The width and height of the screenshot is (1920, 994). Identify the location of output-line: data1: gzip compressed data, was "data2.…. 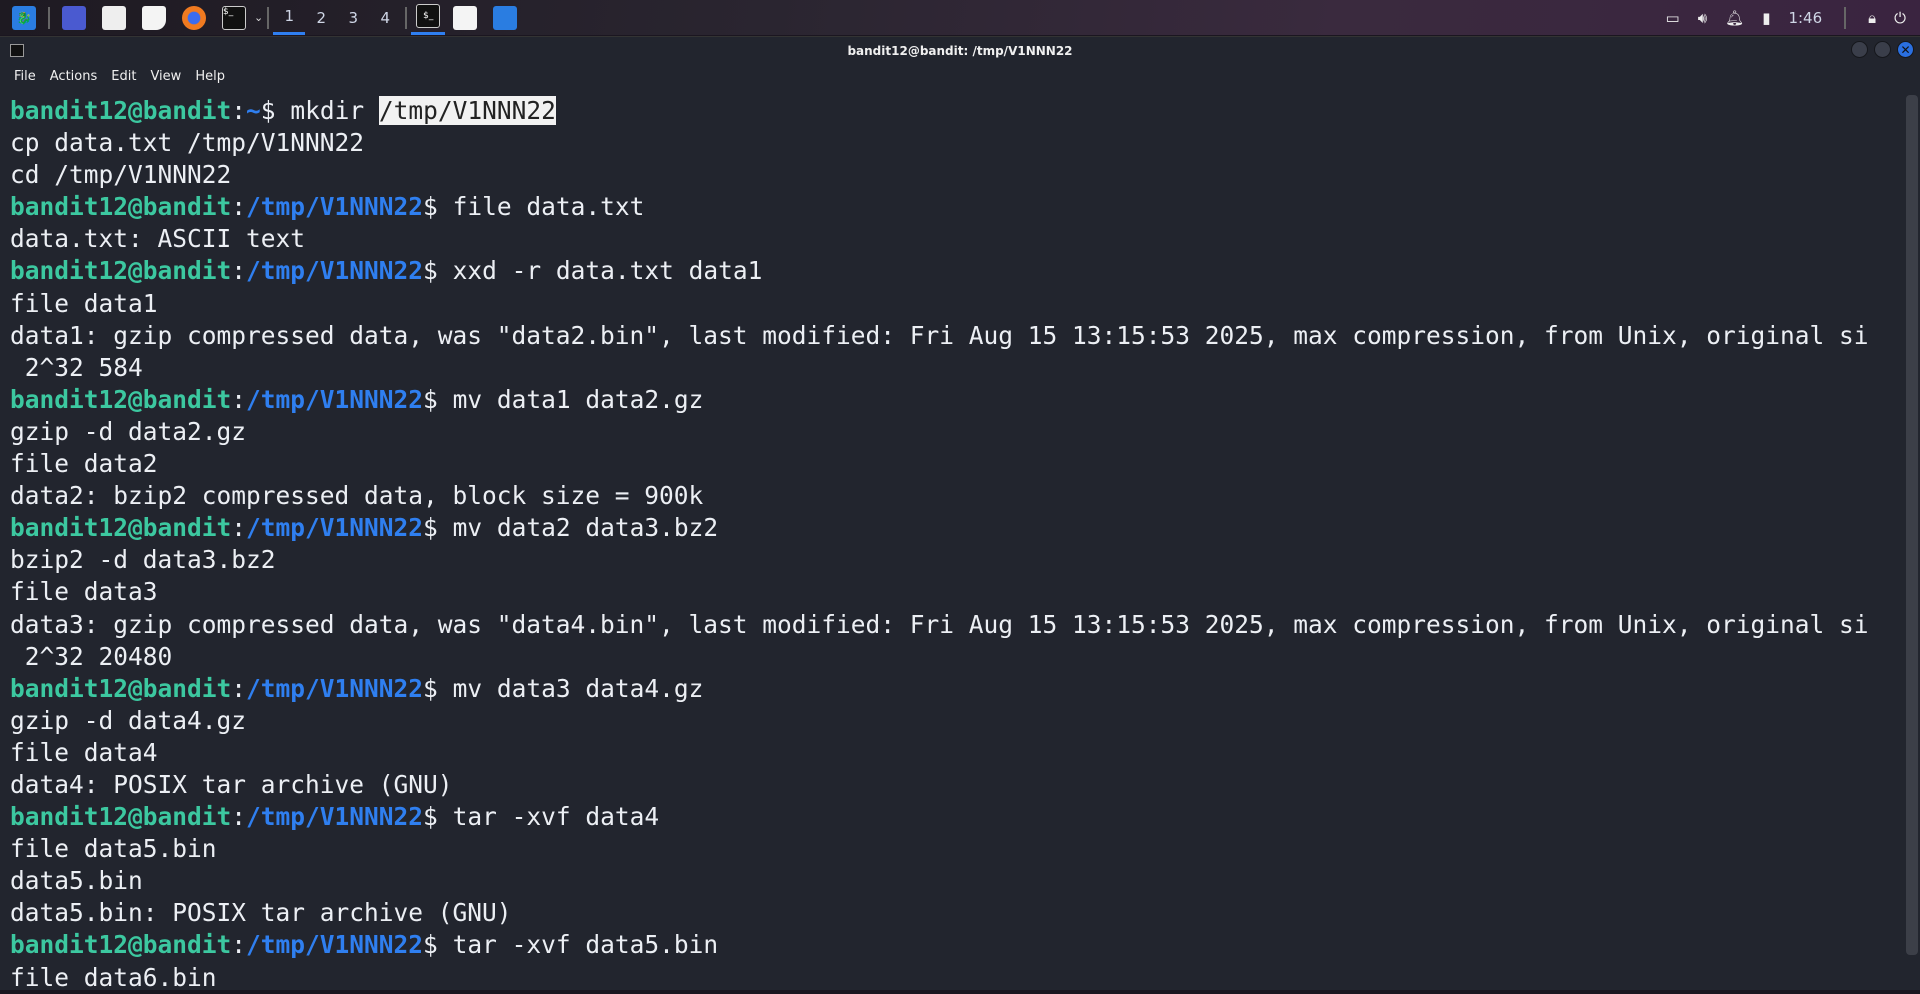
(939, 336).